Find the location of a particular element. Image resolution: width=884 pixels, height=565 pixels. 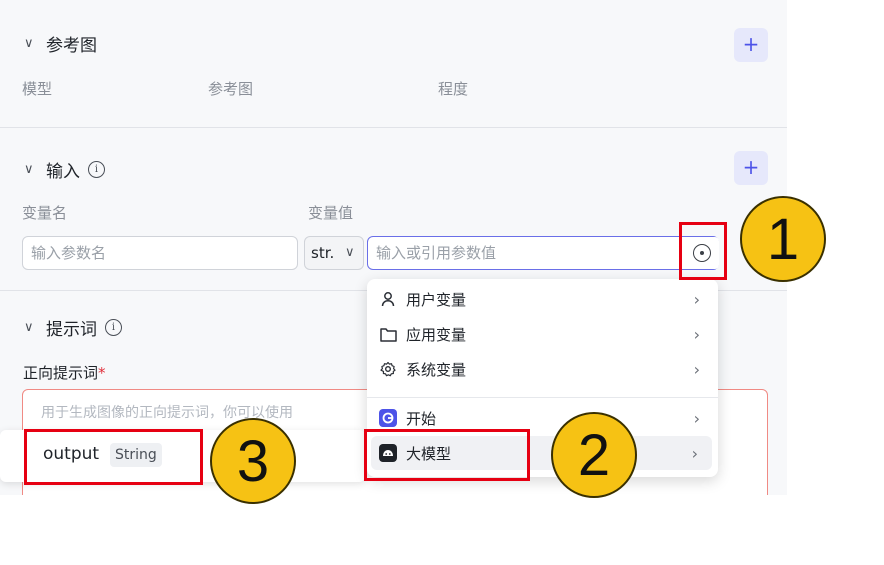

menu-divider is located at coordinates (542, 397).